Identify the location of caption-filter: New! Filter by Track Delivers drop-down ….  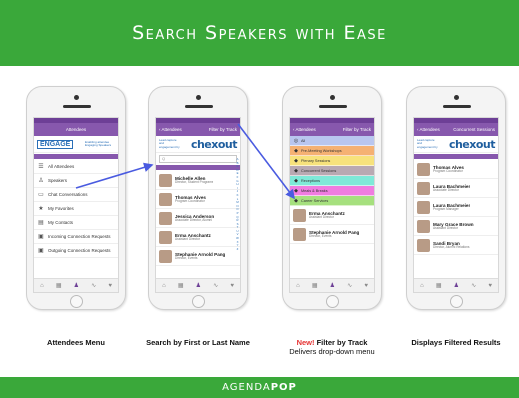
(332, 347).